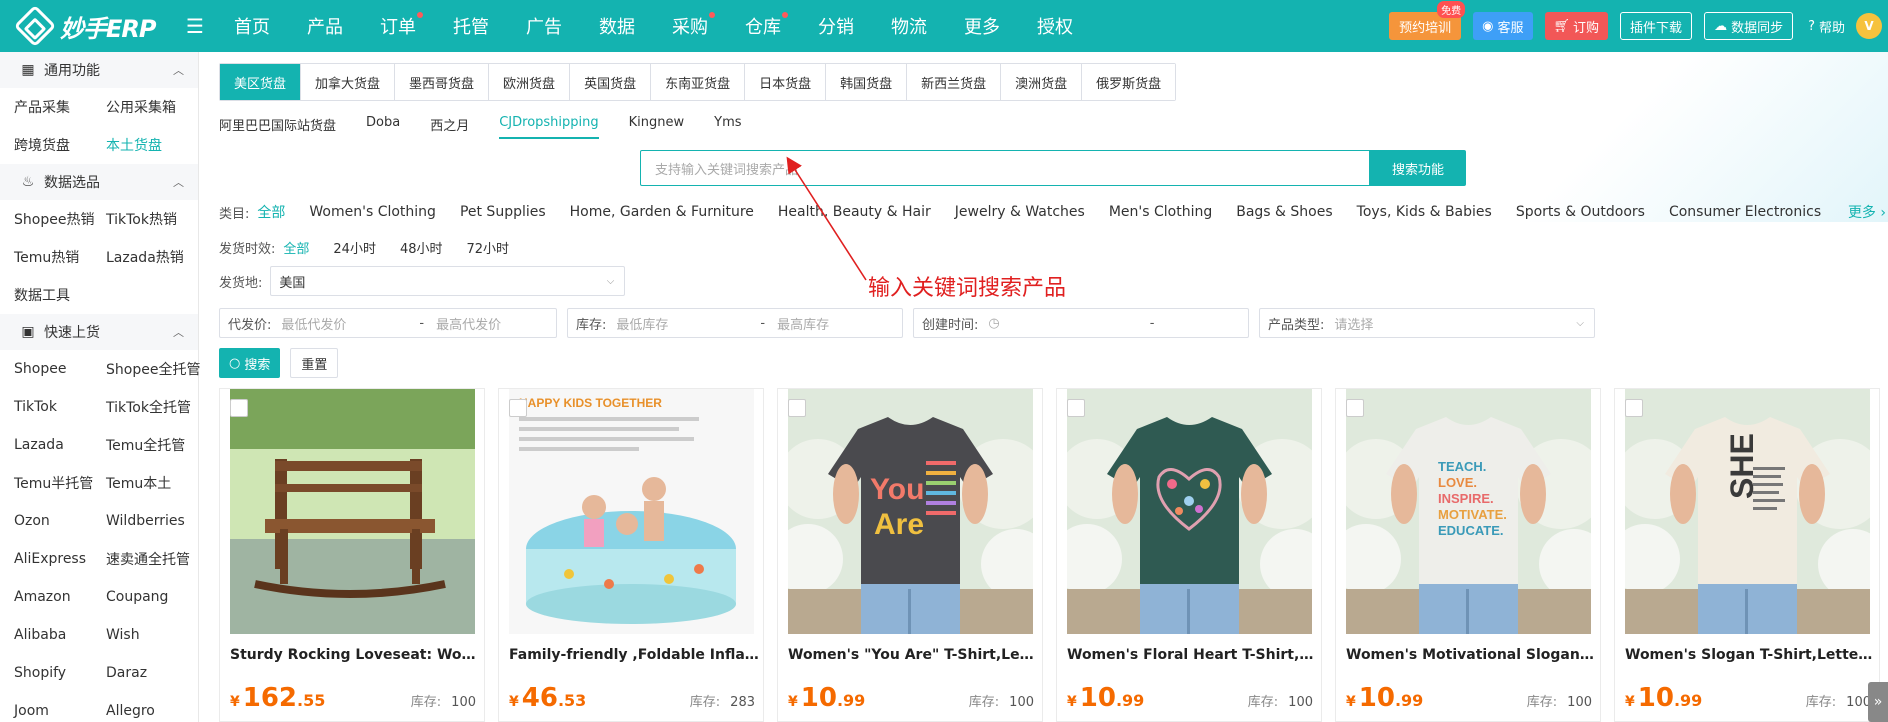 The image size is (1888, 722). What do you see at coordinates (99, 332) in the screenshot?
I see `sidebar-section-header: ▣ 快速上货 ︿` at bounding box center [99, 332].